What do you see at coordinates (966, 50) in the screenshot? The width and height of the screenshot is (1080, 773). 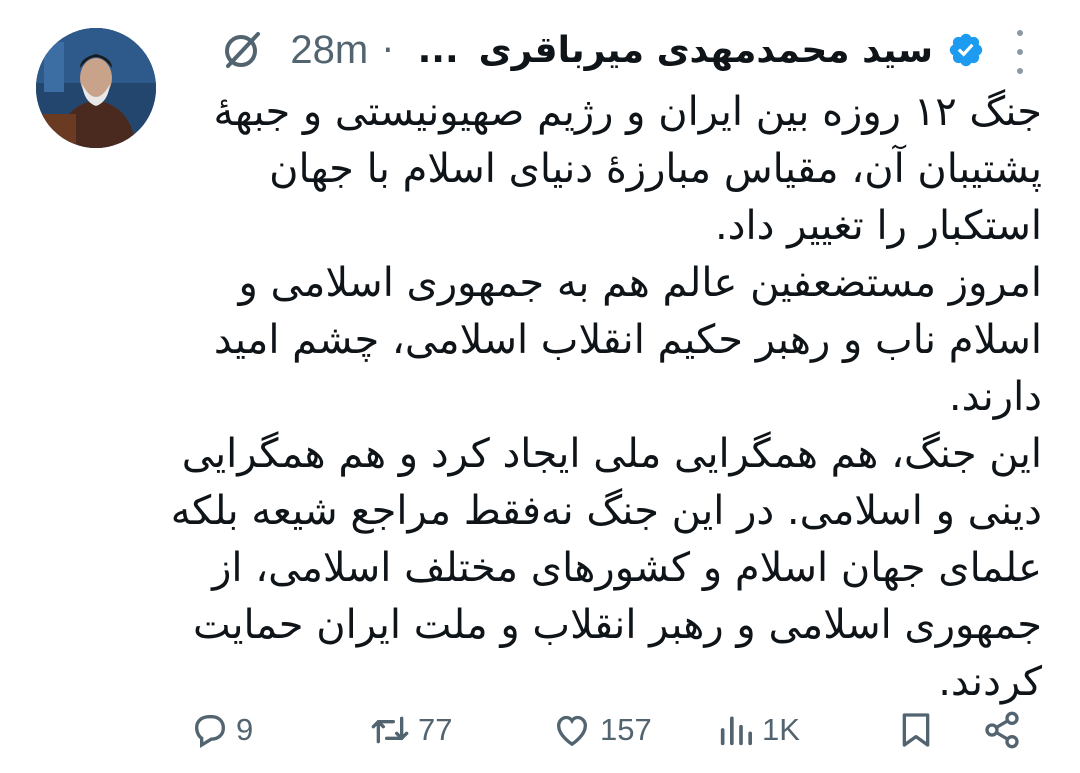 I see `verified-badge-icon` at bounding box center [966, 50].